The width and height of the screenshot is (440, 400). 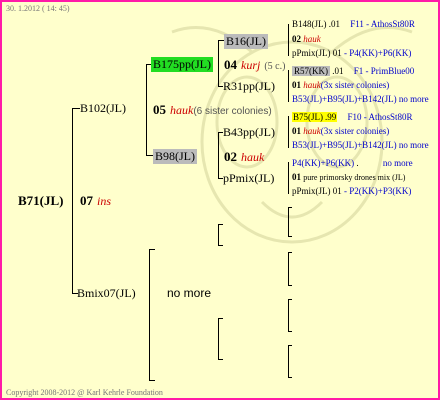 What do you see at coordinates (275, 66) in the screenshot?
I see `grandmother-note: (5 c.)` at bounding box center [275, 66].